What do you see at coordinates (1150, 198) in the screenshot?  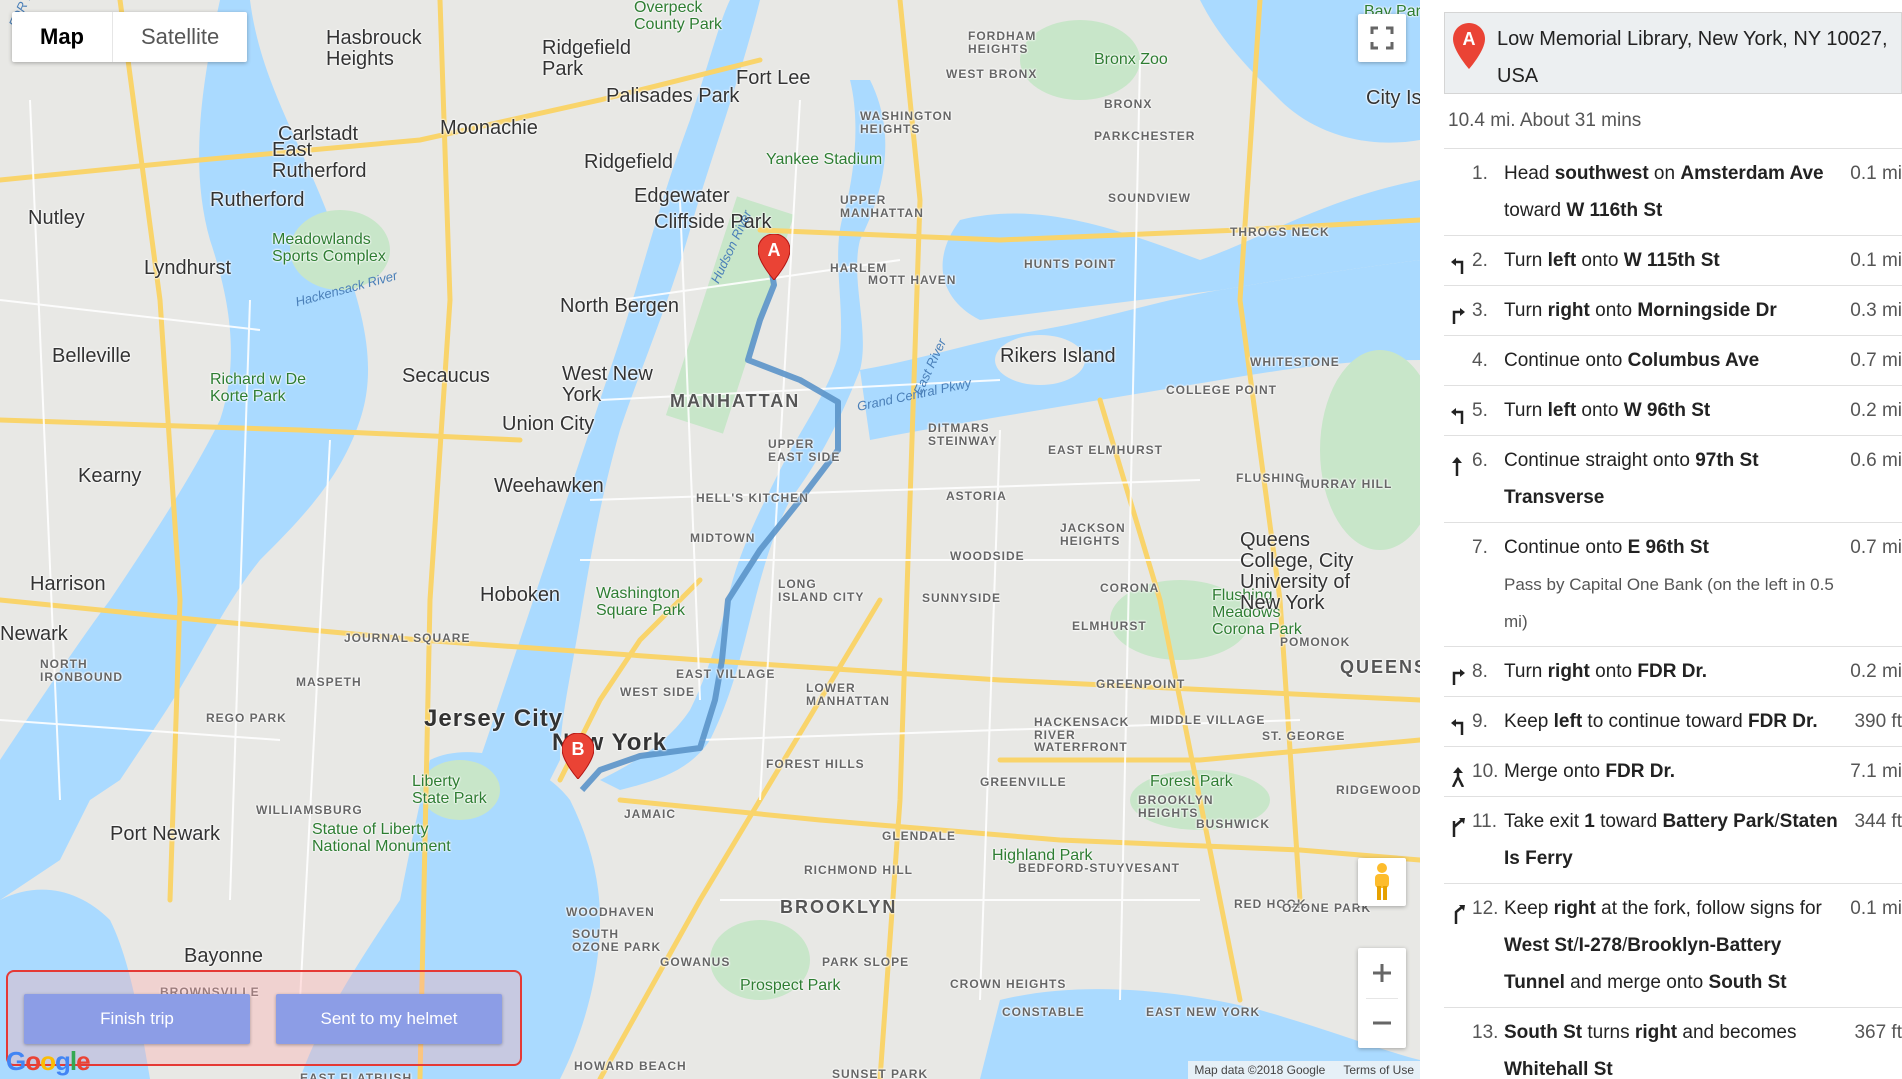 I see `map-label: SOUNDVIEW` at bounding box center [1150, 198].